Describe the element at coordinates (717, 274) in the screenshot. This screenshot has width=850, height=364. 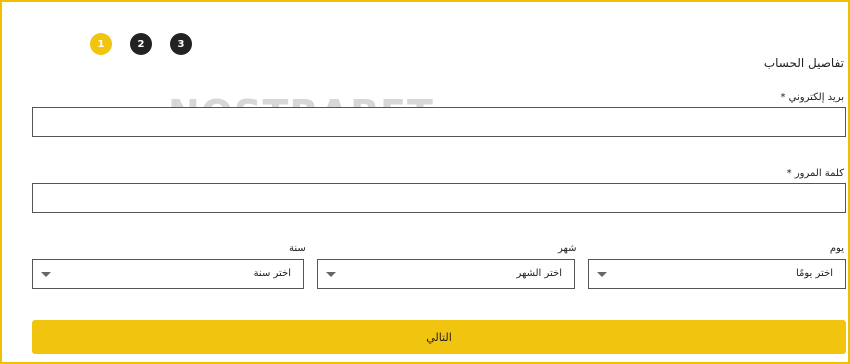
I see `day-select: اختر يومًا` at that location.